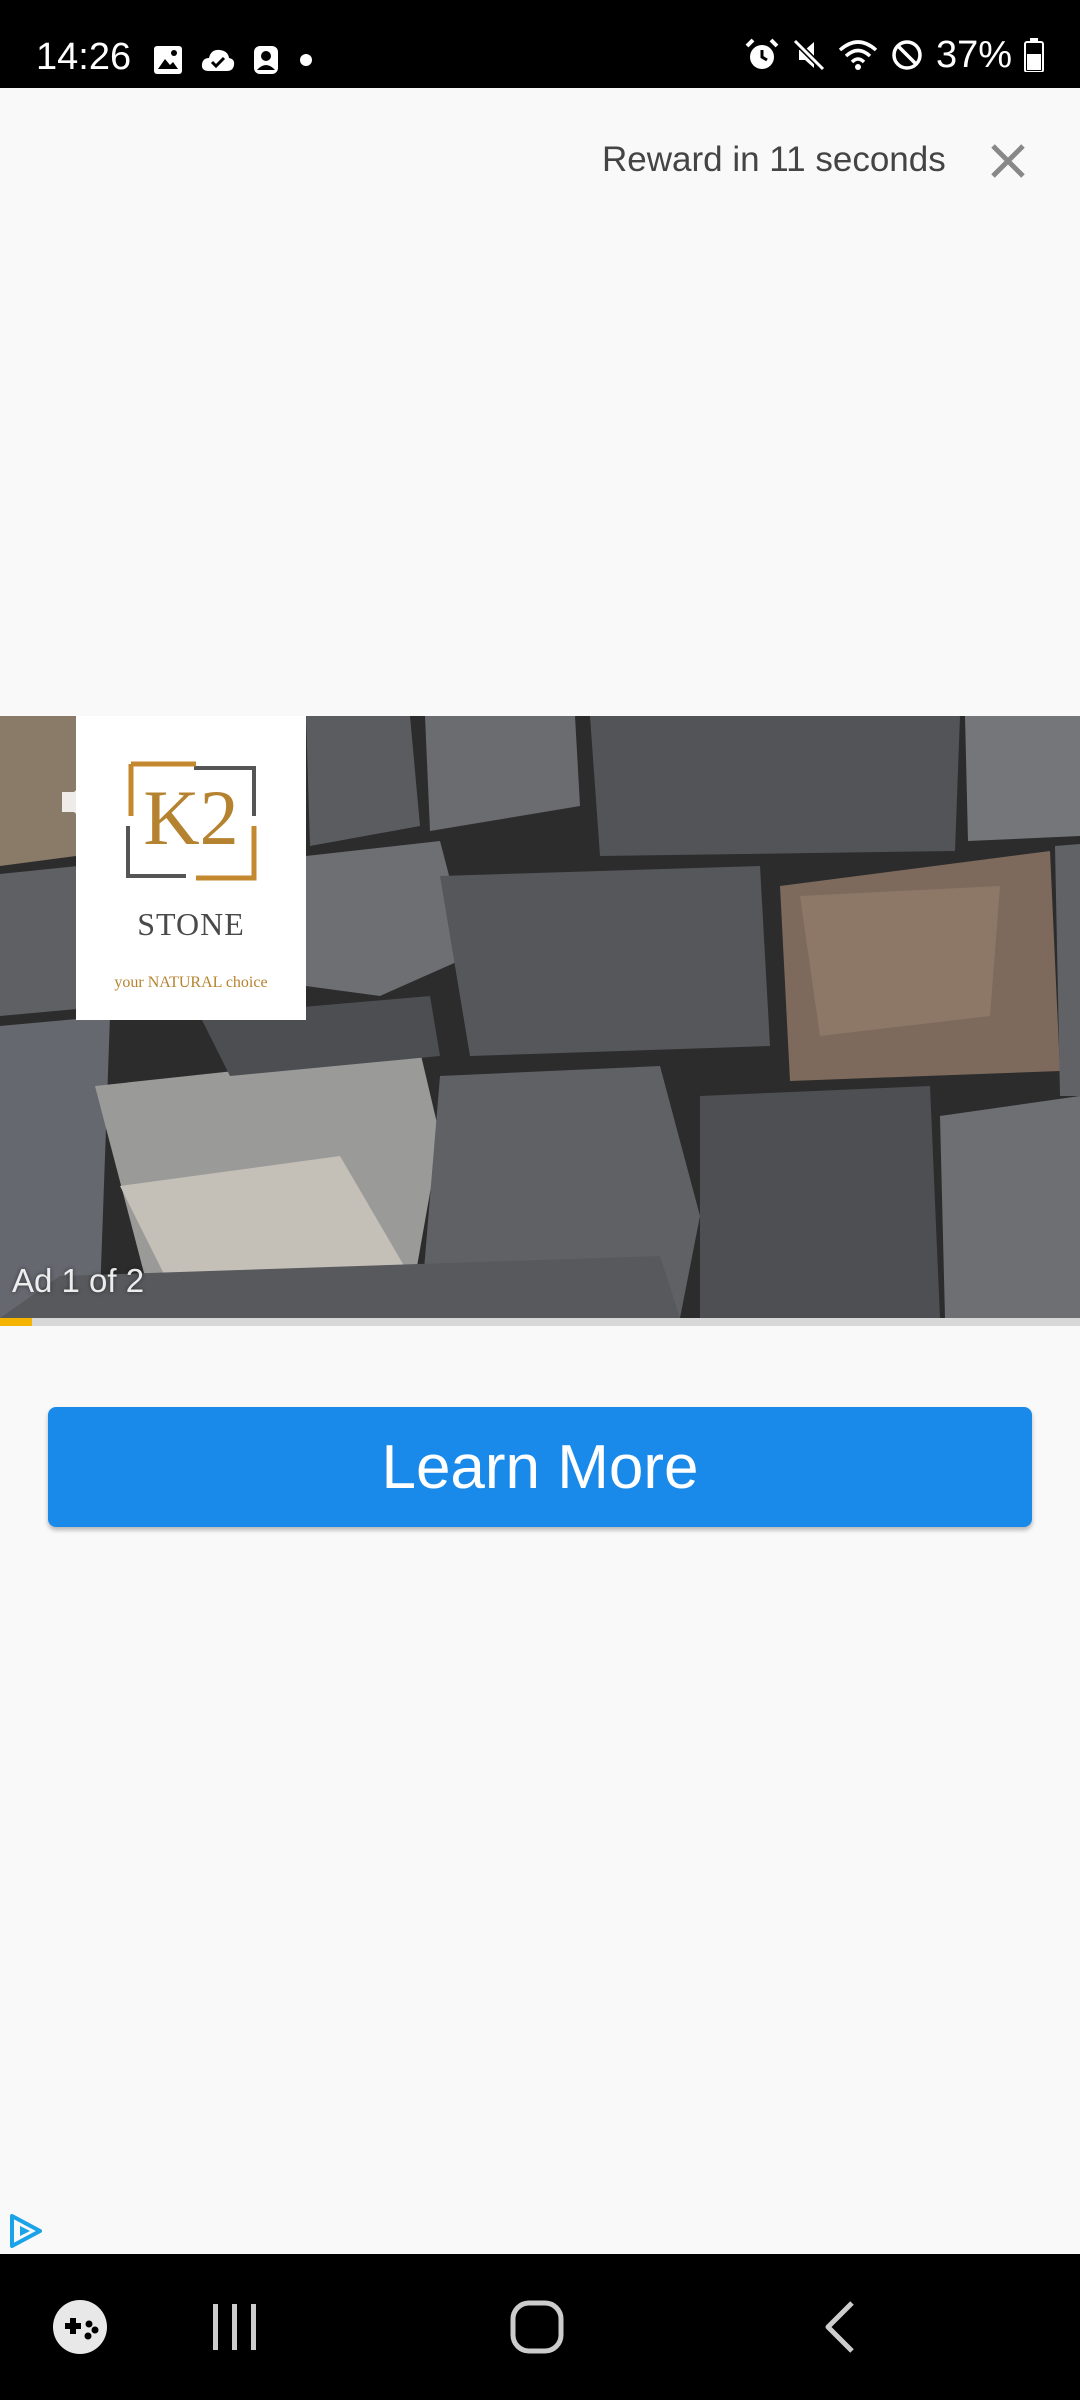 The image size is (1080, 2400). I want to click on battery-icon, so click(1034, 55).